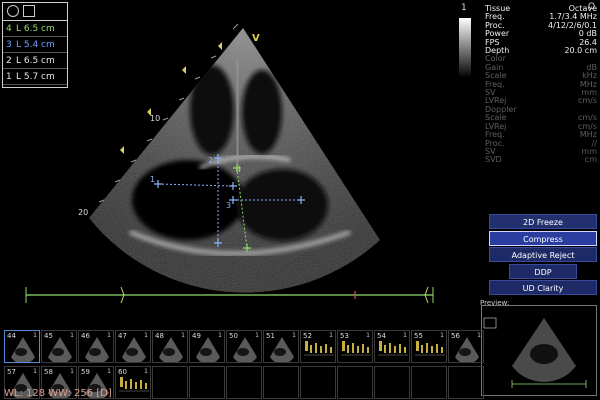  Describe the element at coordinates (35, 29) in the screenshot. I see `measurement-row: 4L 6.5 cm` at that location.